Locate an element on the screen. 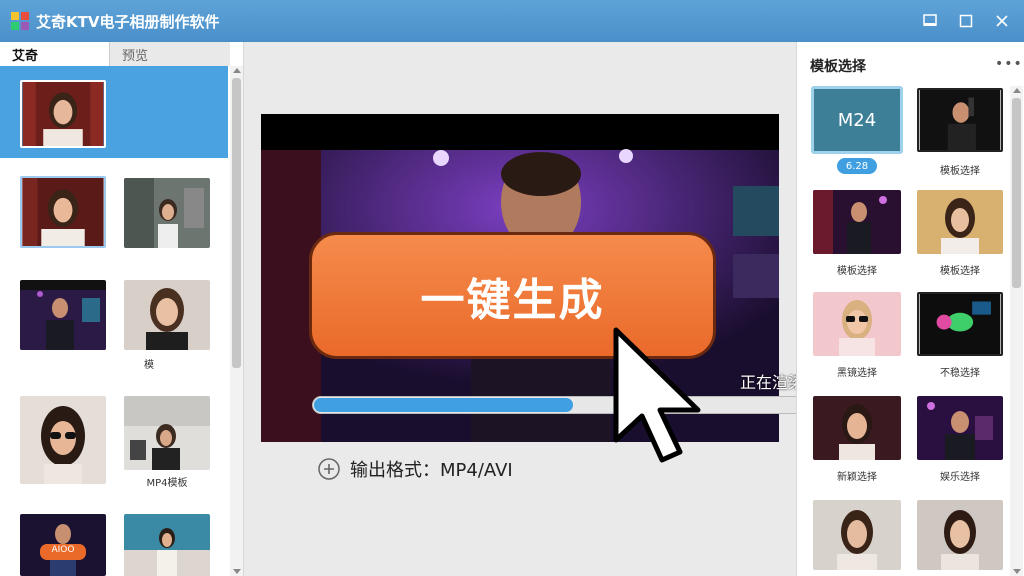 This screenshot has width=1024, height=576. thumbnail-caption: MP4模板 is located at coordinates (167, 483).